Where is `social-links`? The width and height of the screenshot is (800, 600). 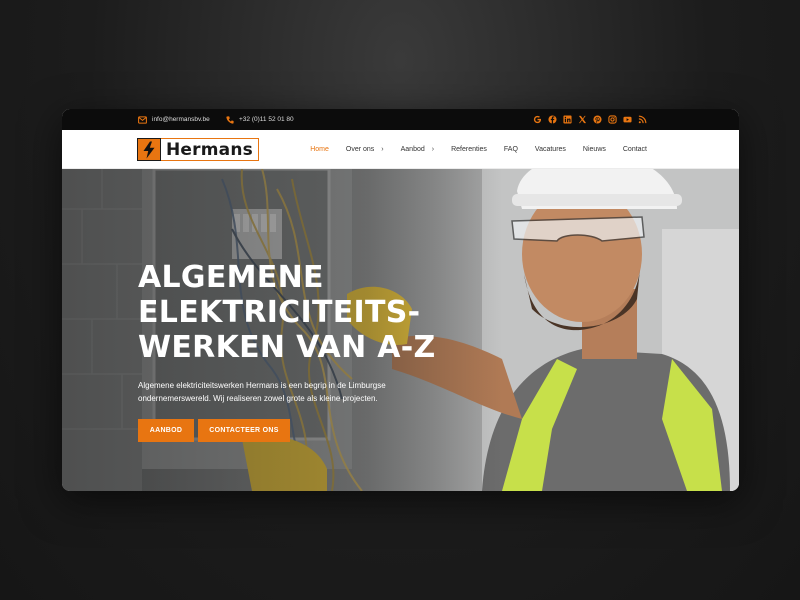 social-links is located at coordinates (590, 119).